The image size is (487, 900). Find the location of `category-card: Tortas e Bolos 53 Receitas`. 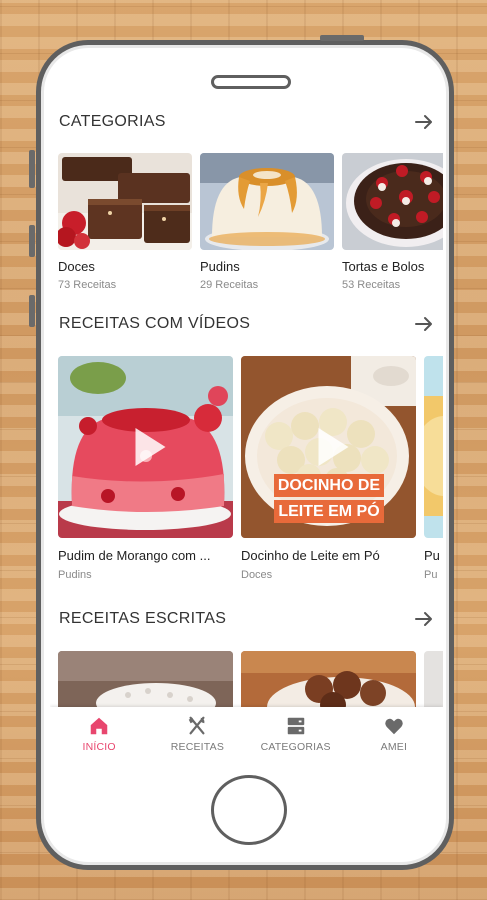

category-card: Tortas e Bolos 53 Receitas is located at coordinates (392, 222).